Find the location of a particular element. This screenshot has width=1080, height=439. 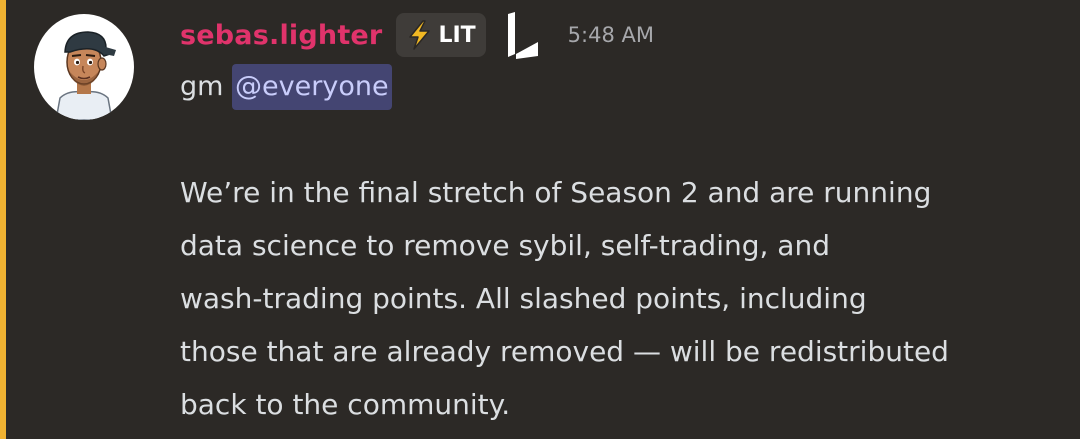

lighter-logo-icon is located at coordinates (522, 35).